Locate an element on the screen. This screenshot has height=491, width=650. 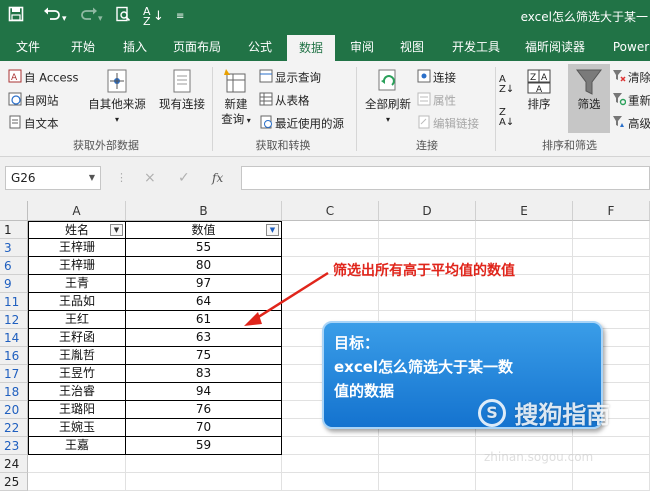
tab-insert: 插入 is located at coordinates (135, 47).